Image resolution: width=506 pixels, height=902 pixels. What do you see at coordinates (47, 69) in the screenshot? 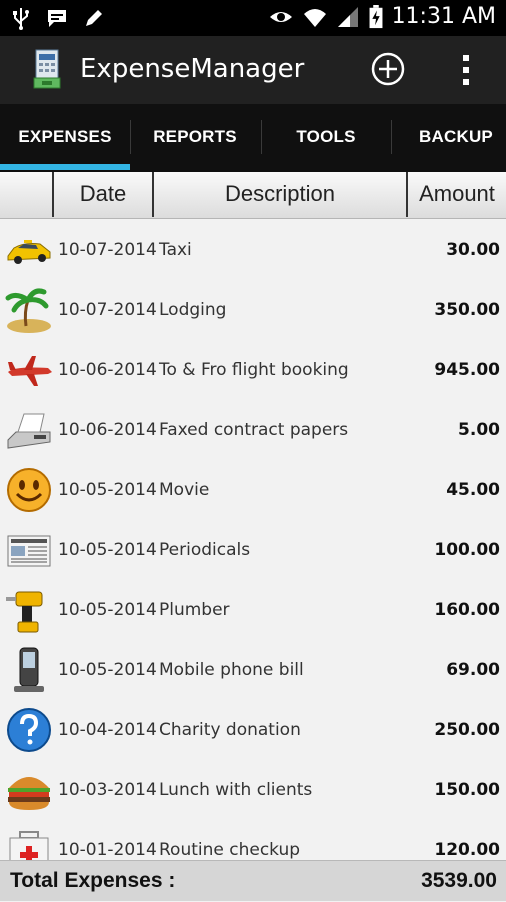
I see `app-logo-icon` at bounding box center [47, 69].